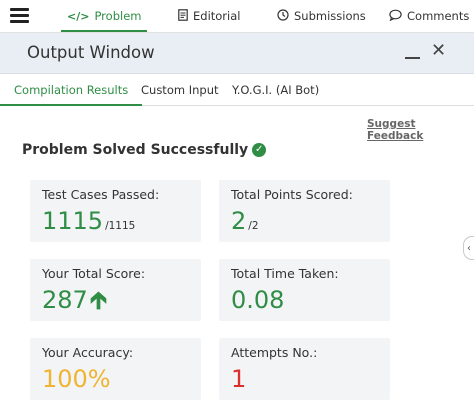  What do you see at coordinates (275, 89) in the screenshot?
I see `tab-yogi-ai-bot: Y.O.G.I. (AI Bot)` at bounding box center [275, 89].